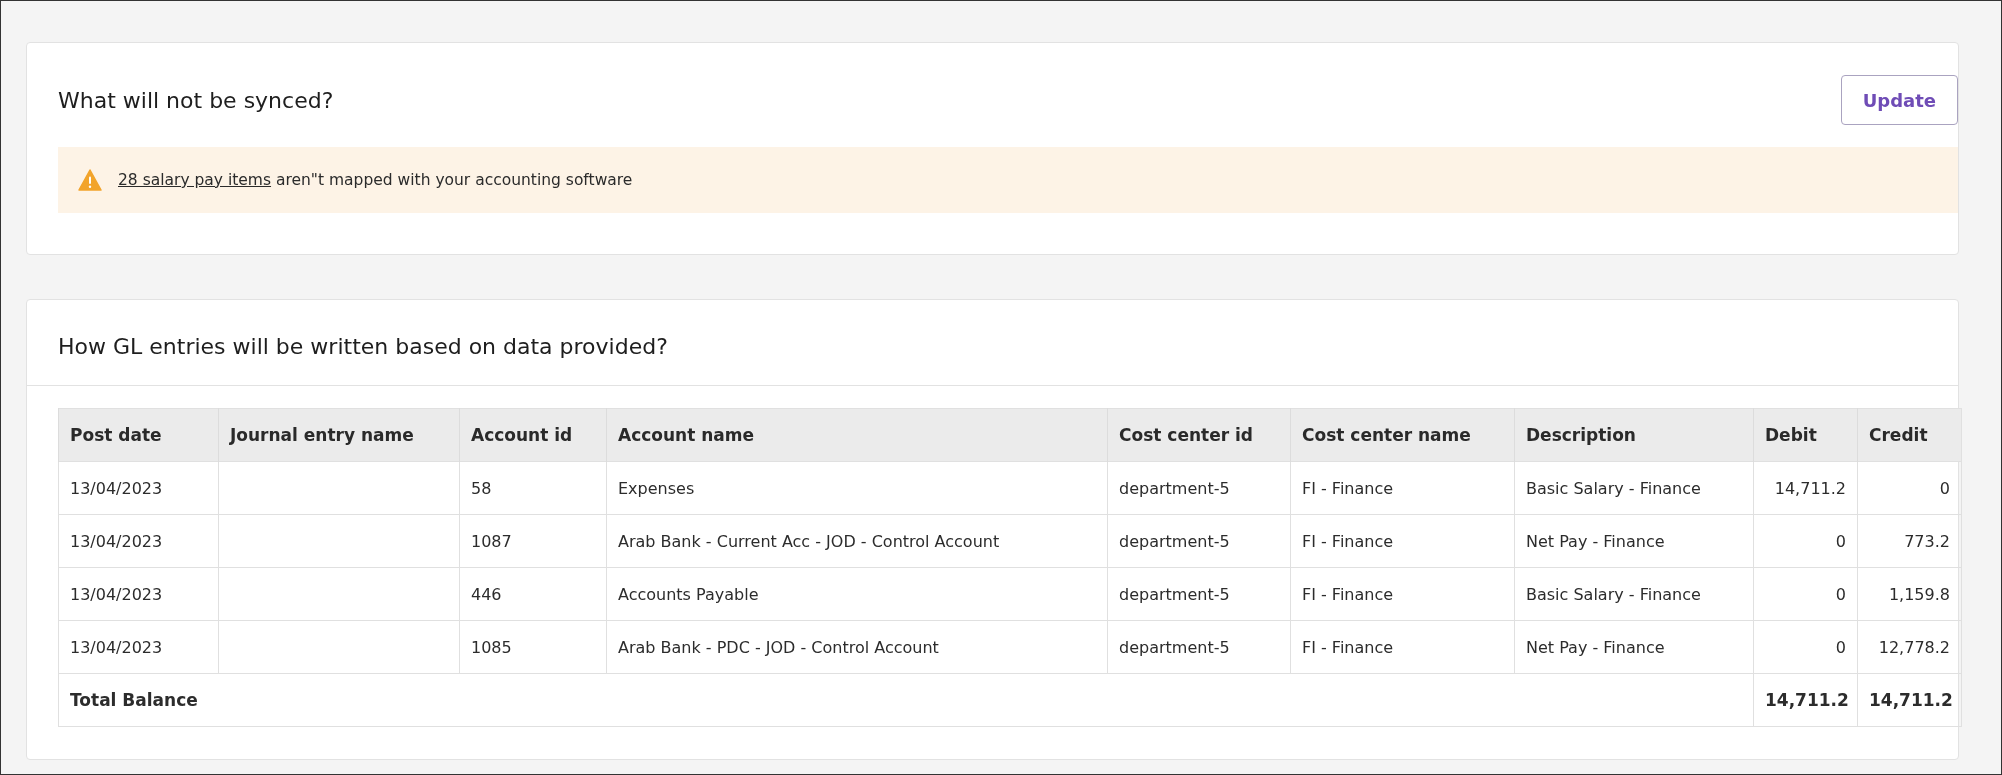  I want to click on table-cell: Arab Bank - PDC - JOD - Control Account, so click(857, 647).